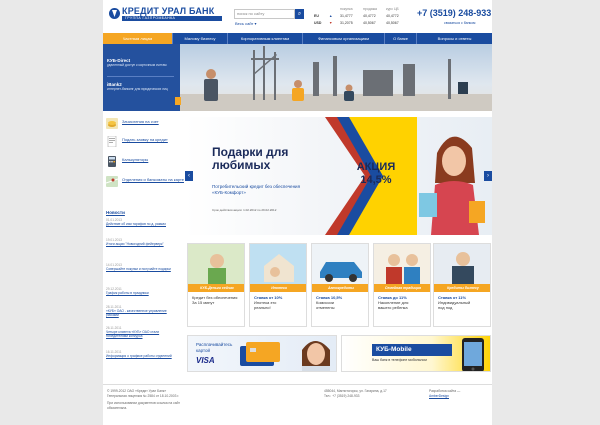 The image size is (600, 425). I want to click on promo-offer-label: АКЦИЯ, so click(376, 167).